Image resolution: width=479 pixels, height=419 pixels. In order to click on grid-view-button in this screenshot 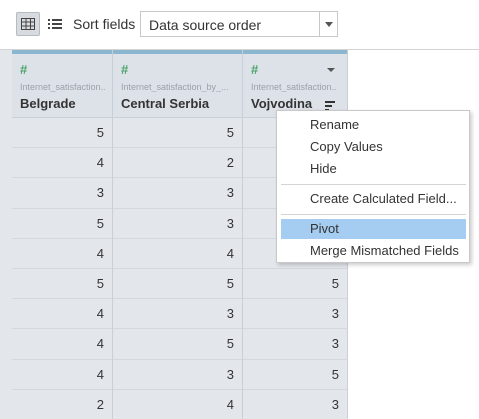, I will do `click(28, 24)`.